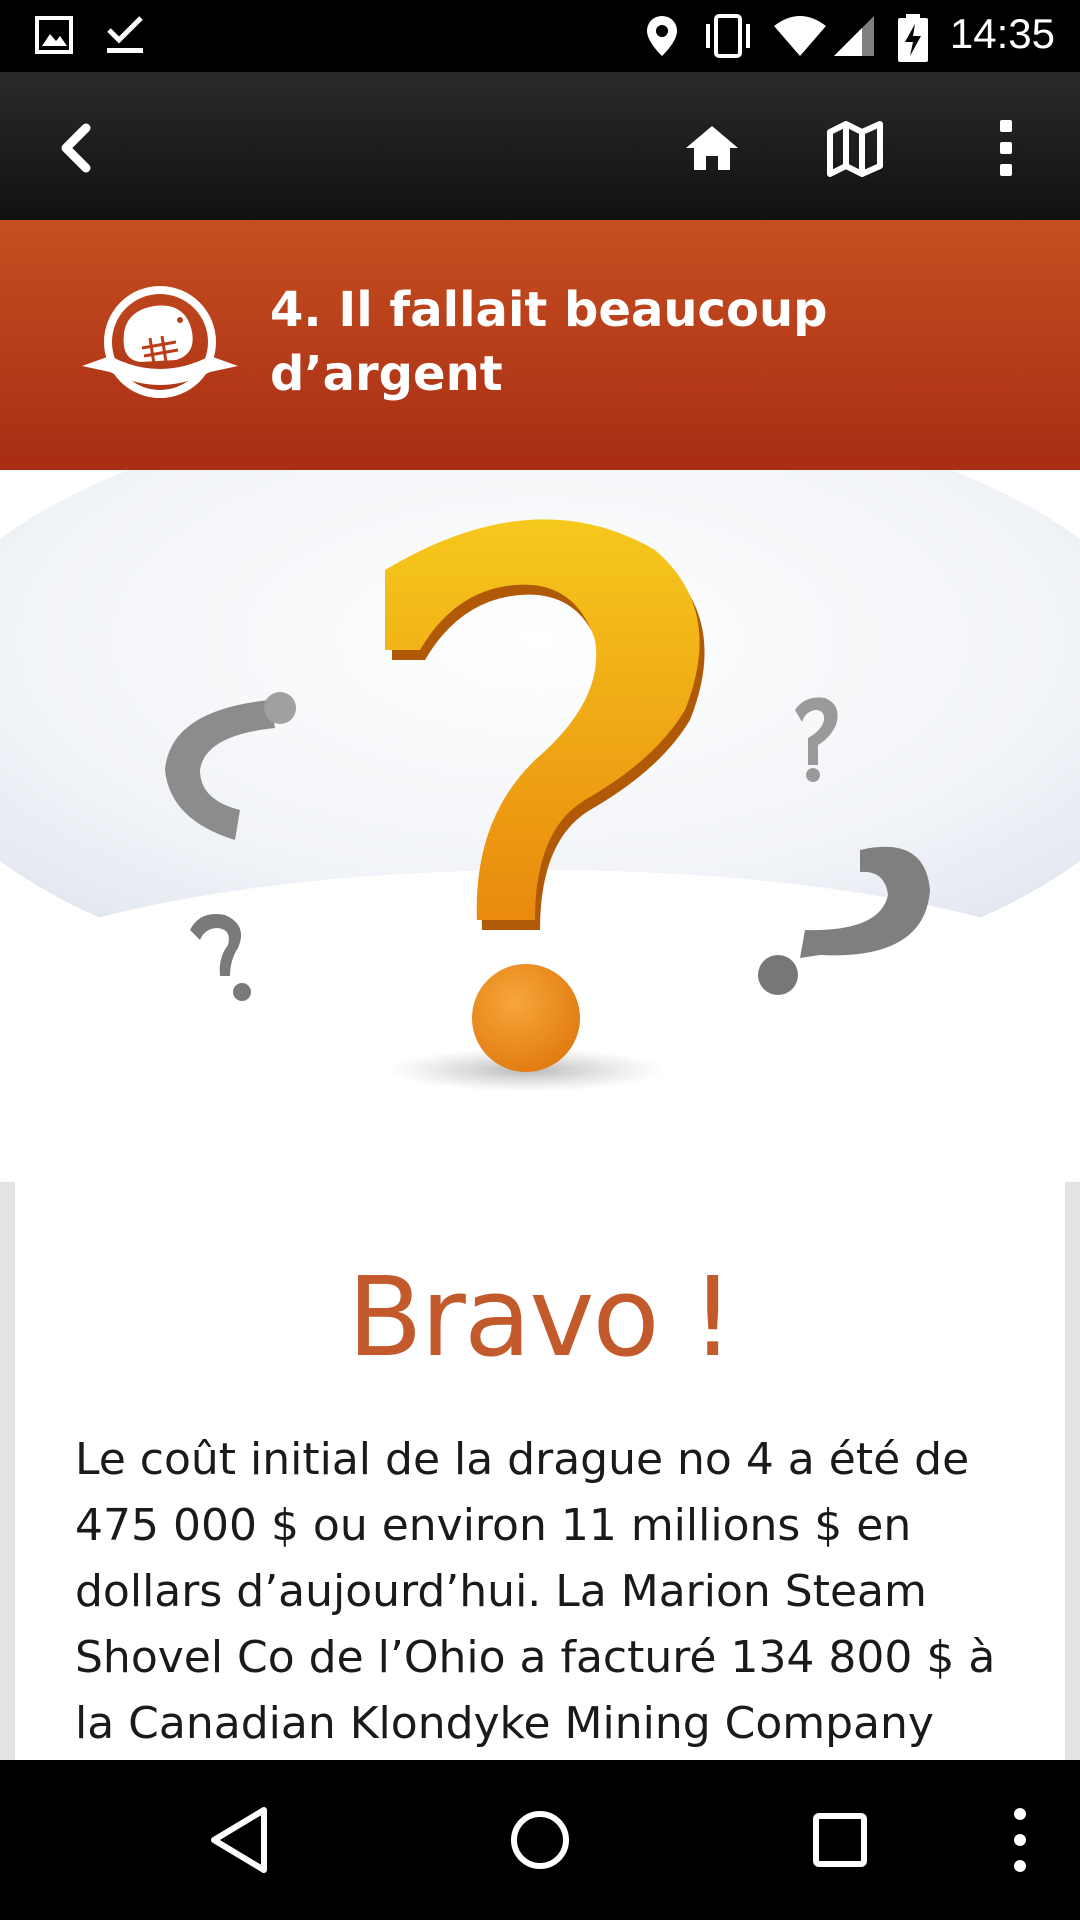 The image size is (1080, 1920). Describe the element at coordinates (54, 35) in the screenshot. I see `gallery-icon` at that location.